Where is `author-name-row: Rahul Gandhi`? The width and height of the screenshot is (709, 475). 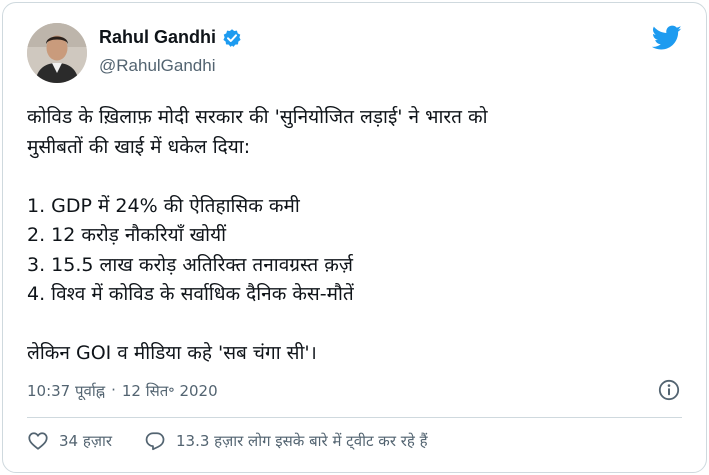
author-name-row: Rahul Gandhi is located at coordinates (170, 37).